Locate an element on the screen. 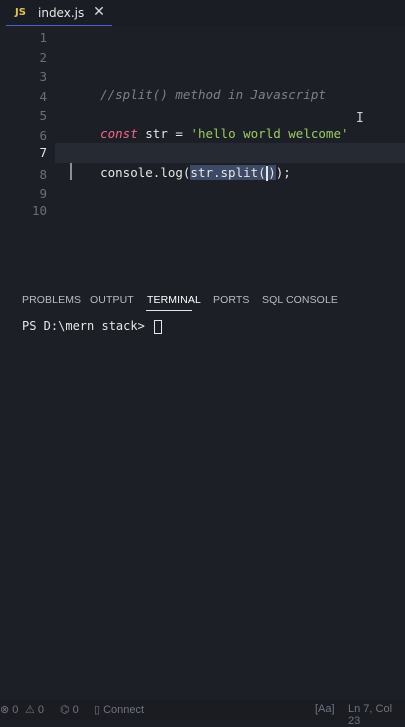 The height and width of the screenshot is (727, 405). code-comment: //split() method in Javascript is located at coordinates (213, 94).